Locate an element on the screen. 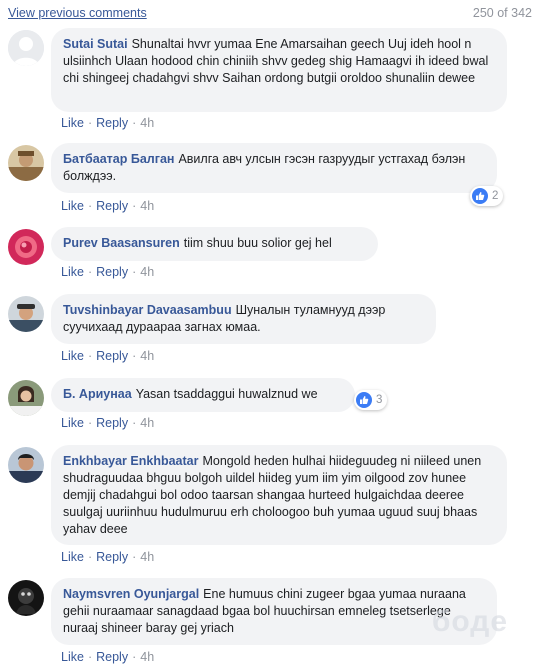  default-avatar-icon is located at coordinates (26, 48).